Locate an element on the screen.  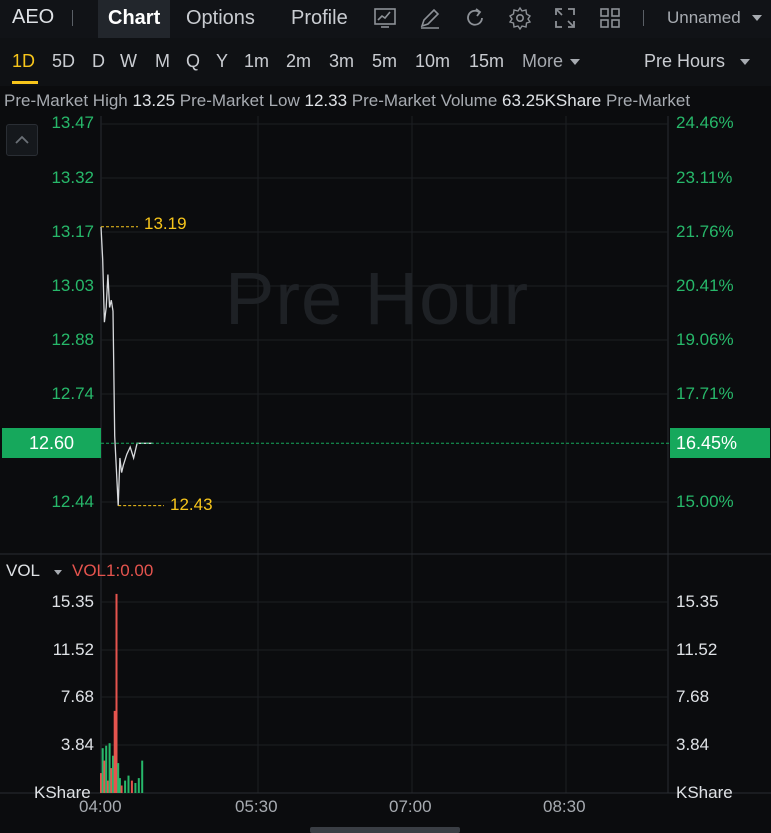
settings-gear-icon is located at coordinates (520, 18).